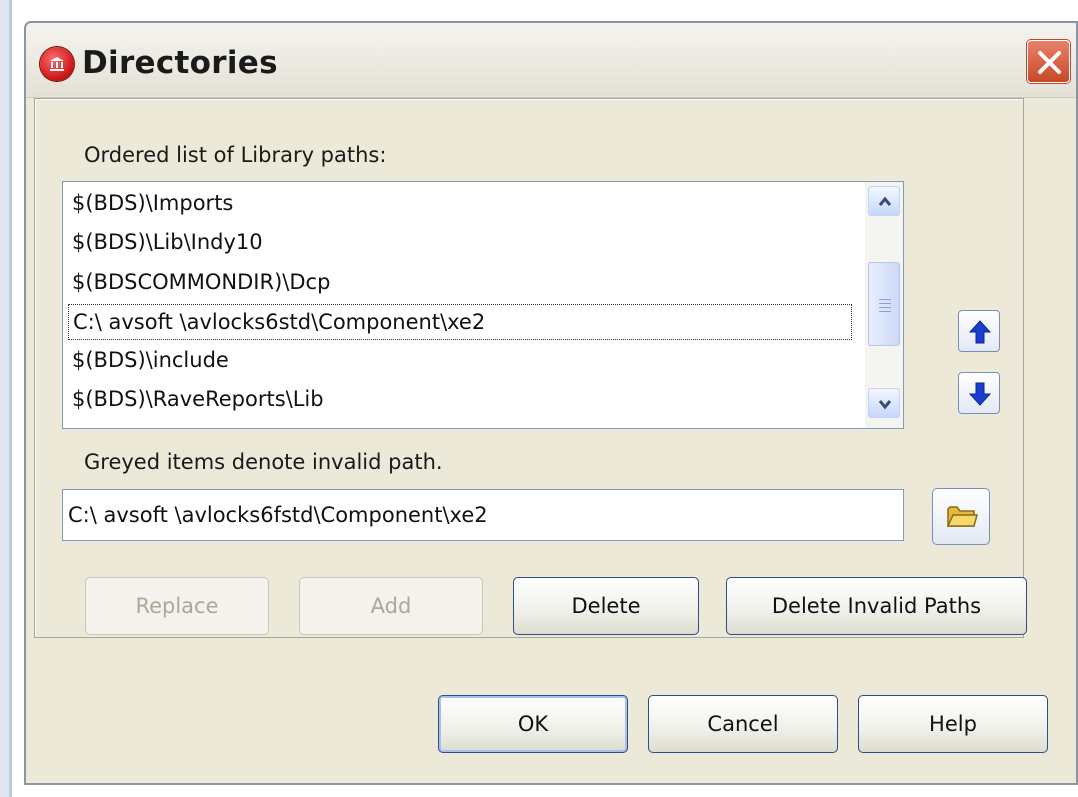 This screenshot has height=797, width=1078. What do you see at coordinates (460, 283) in the screenshot?
I see `list-item: $(BDSCOMMONDIR)\Dcp` at bounding box center [460, 283].